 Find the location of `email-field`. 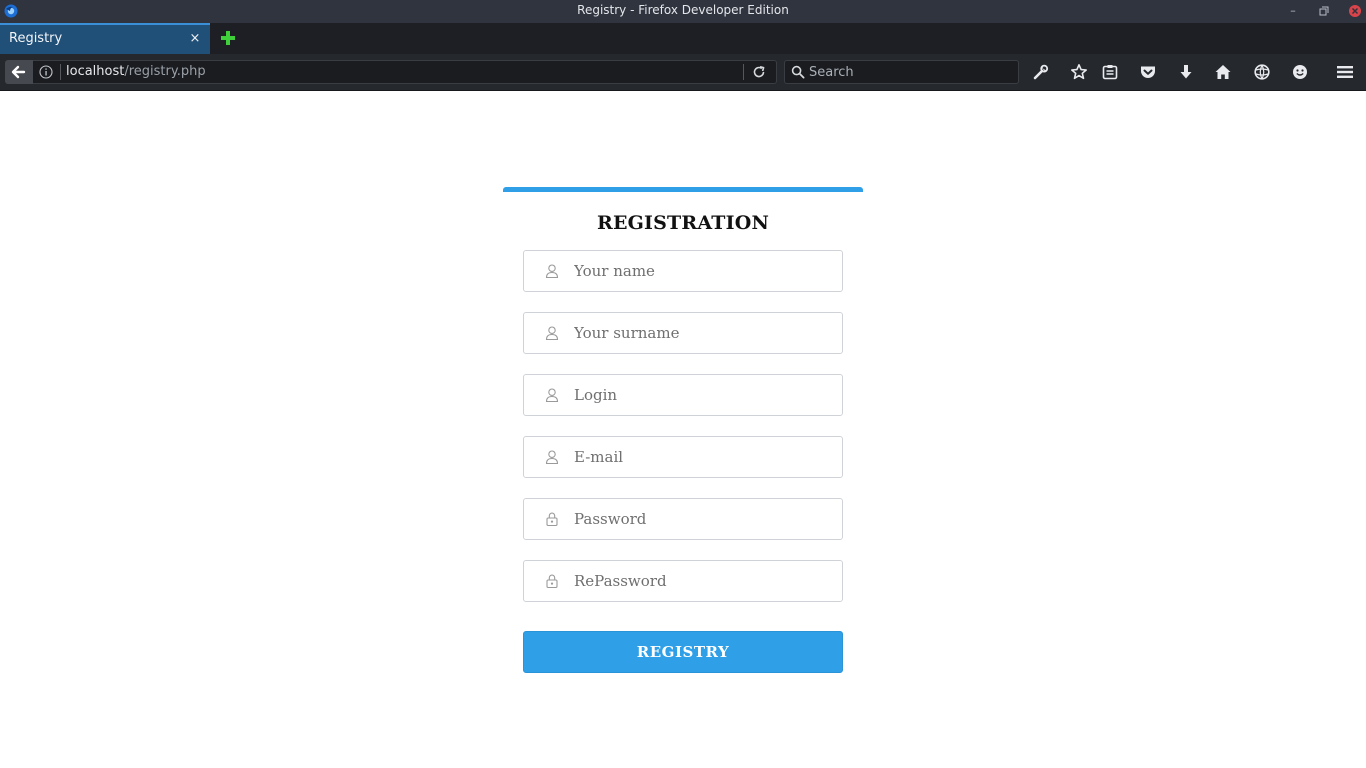

email-field is located at coordinates (683, 457).